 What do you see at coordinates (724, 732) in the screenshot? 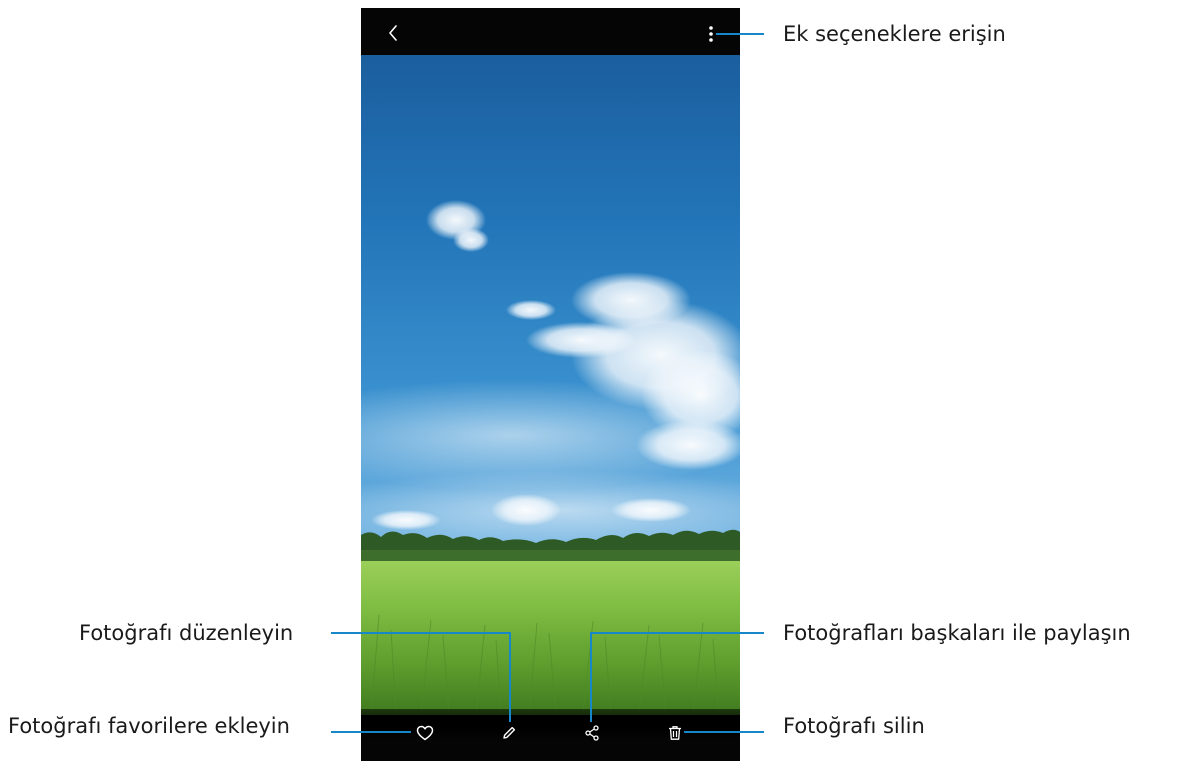
I see `leader-delete` at bounding box center [724, 732].